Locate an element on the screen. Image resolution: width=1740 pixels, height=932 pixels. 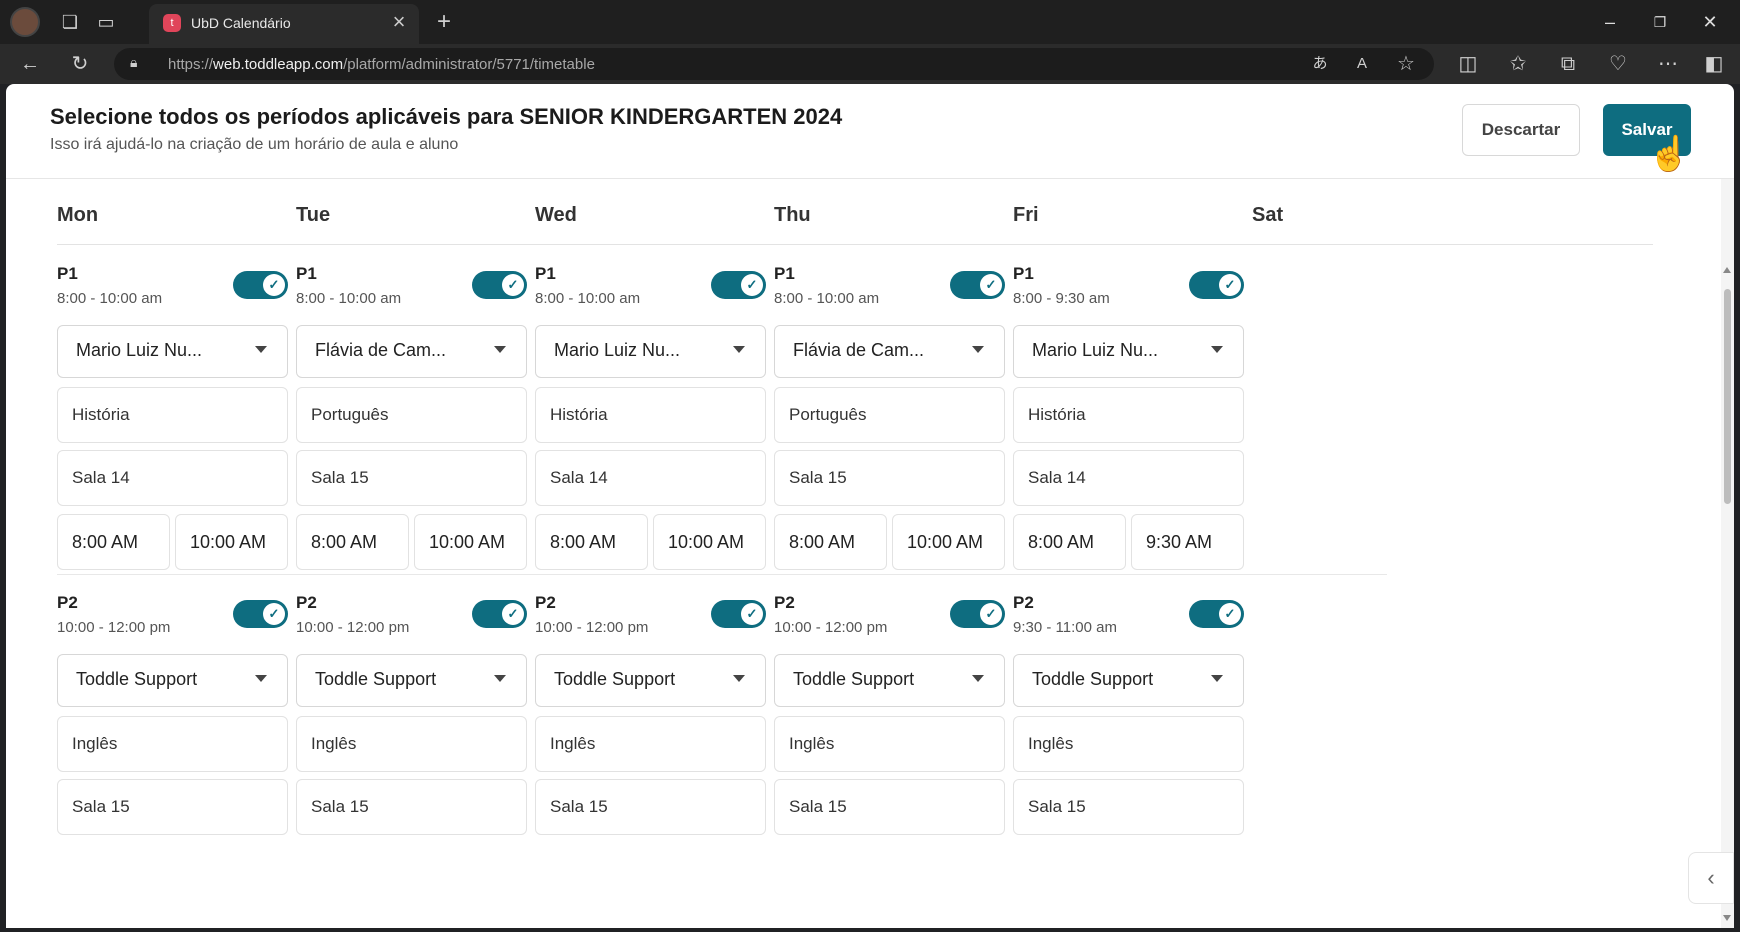
more-options-icon: ⋯ is located at coordinates (1668, 64).